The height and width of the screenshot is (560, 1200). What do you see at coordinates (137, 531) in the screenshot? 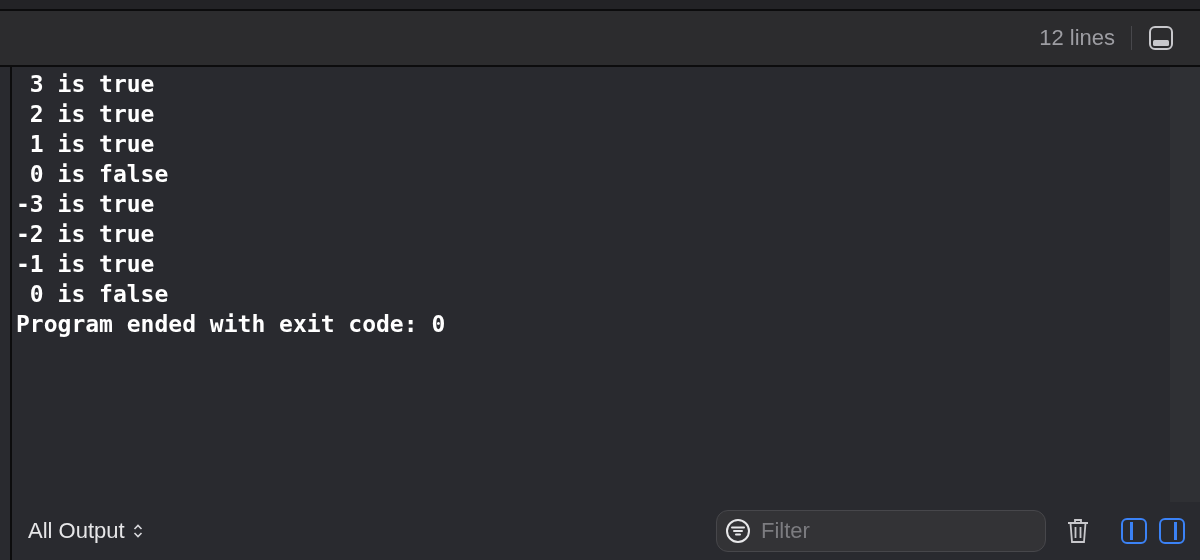
I see `chevron-icon` at bounding box center [137, 531].